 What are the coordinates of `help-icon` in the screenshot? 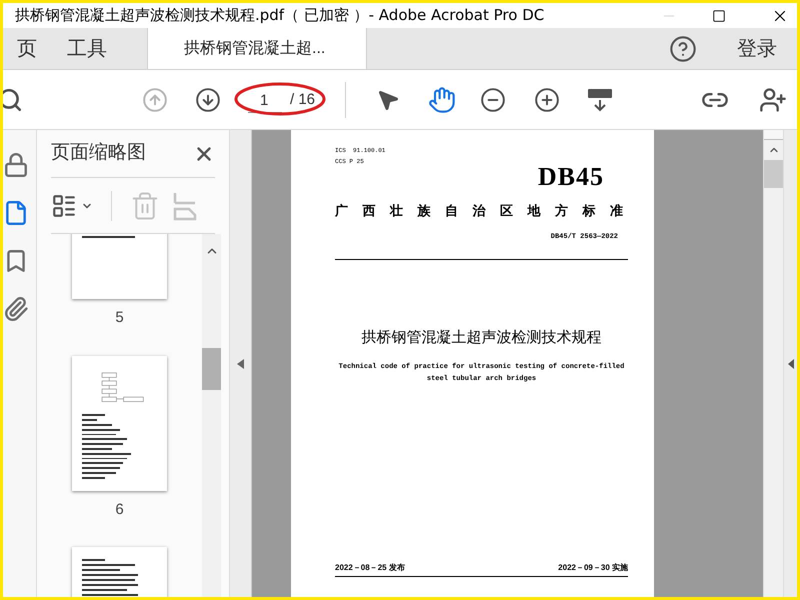 It's located at (683, 48).